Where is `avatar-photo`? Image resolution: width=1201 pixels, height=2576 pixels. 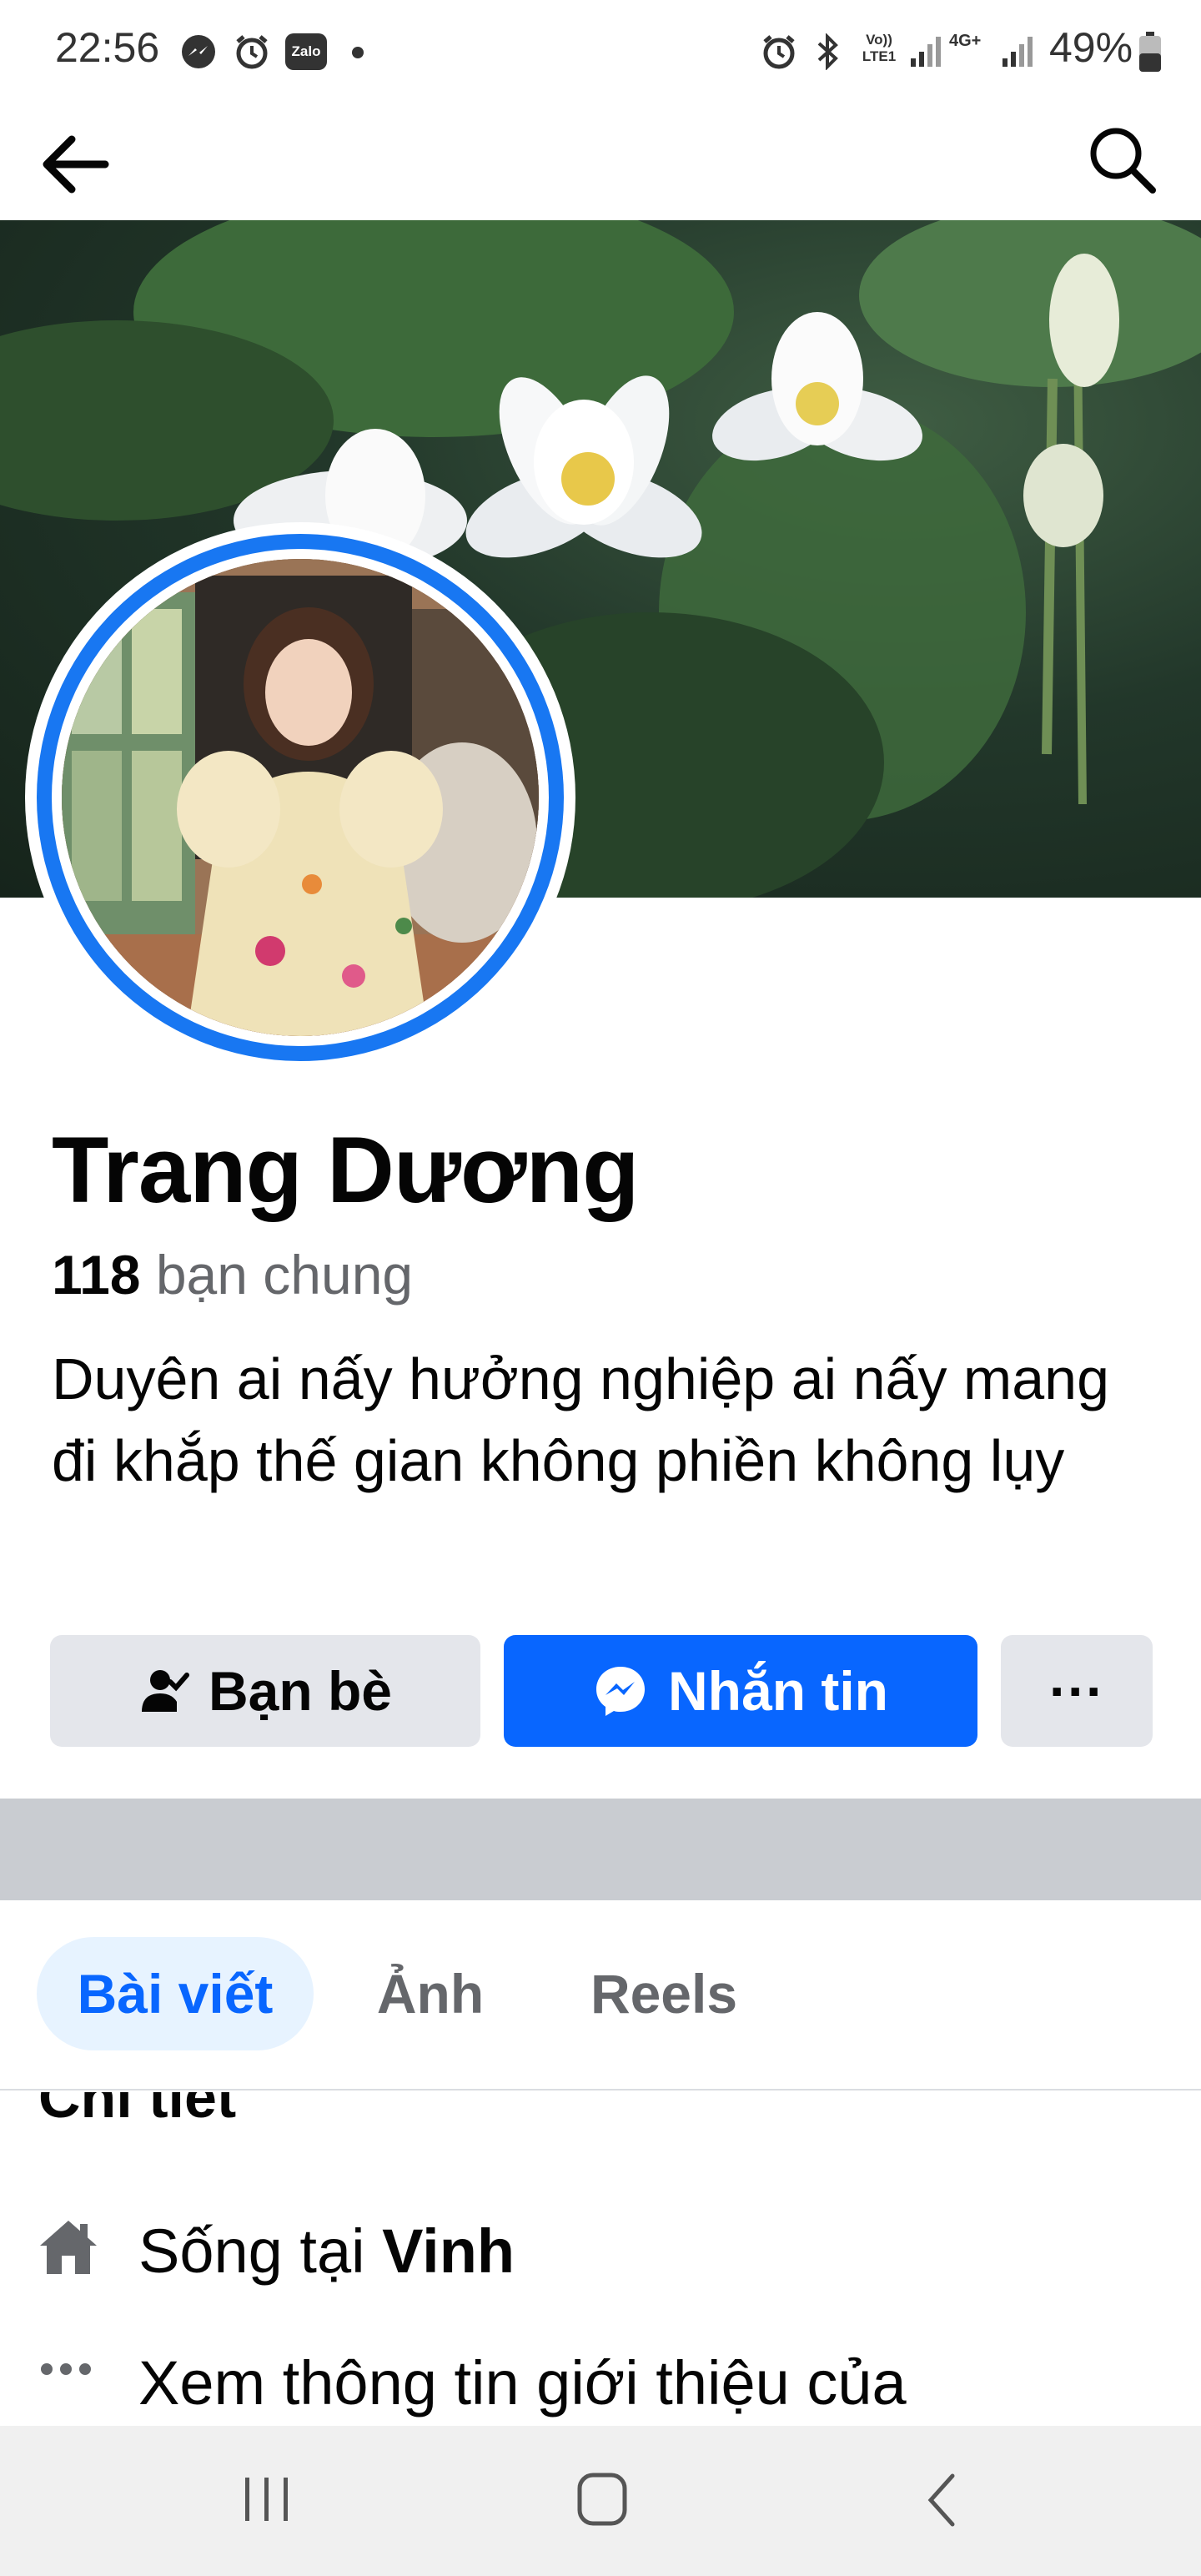 avatar-photo is located at coordinates (300, 797).